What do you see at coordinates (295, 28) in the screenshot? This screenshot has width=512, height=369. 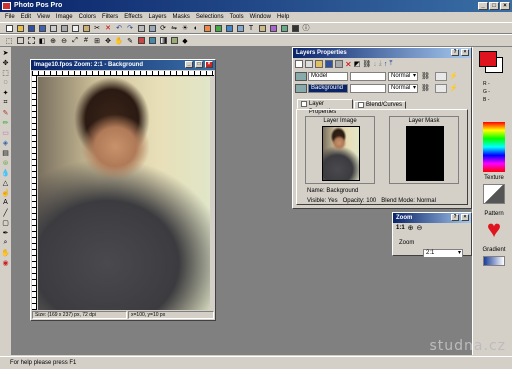 I see `mask-icon` at bounding box center [295, 28].